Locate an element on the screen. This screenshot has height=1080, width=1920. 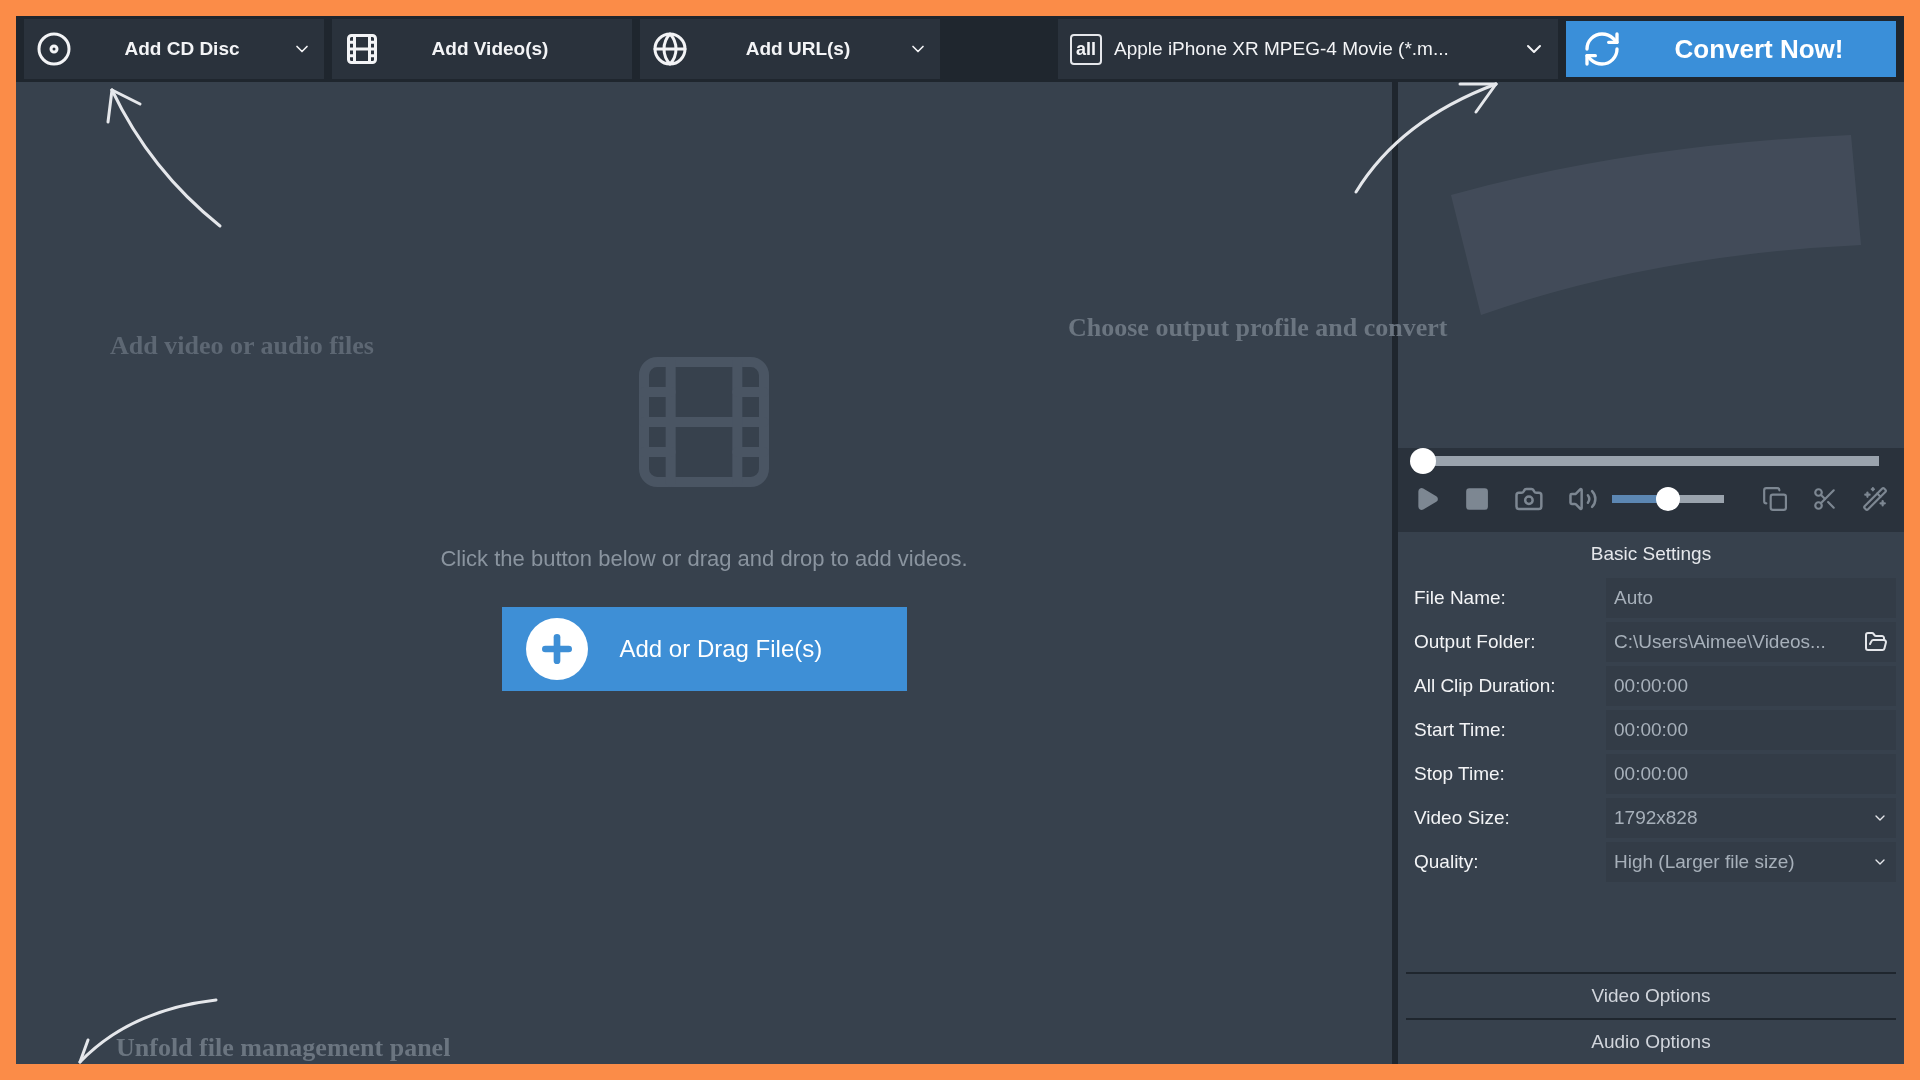
setting-label: Start Time: is located at coordinates (1460, 729).